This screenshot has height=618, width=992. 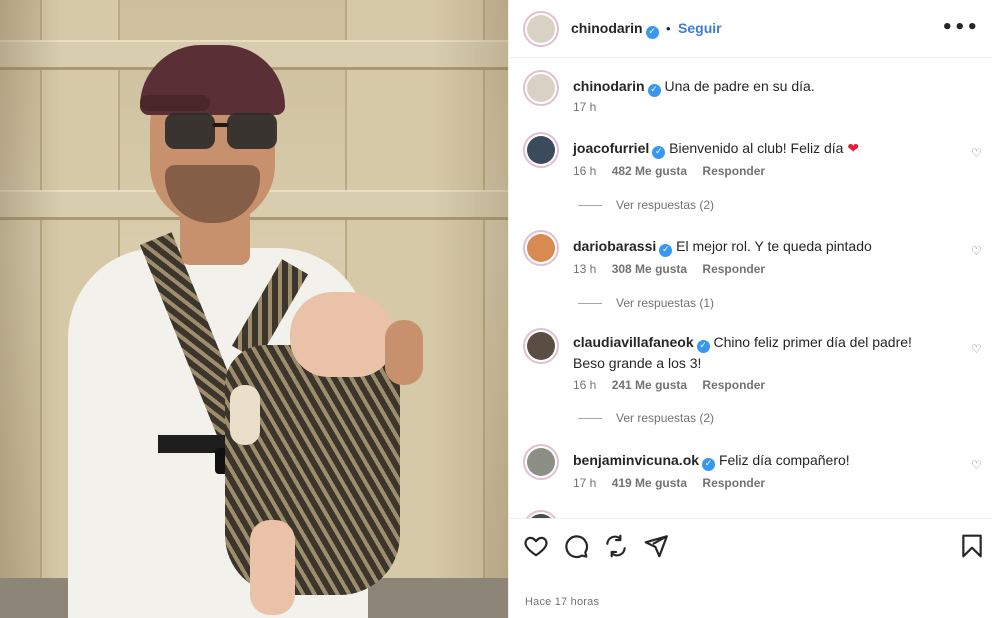 I want to click on comment-meta: 16 h 482 Me gusta Responder, so click(x=675, y=171).